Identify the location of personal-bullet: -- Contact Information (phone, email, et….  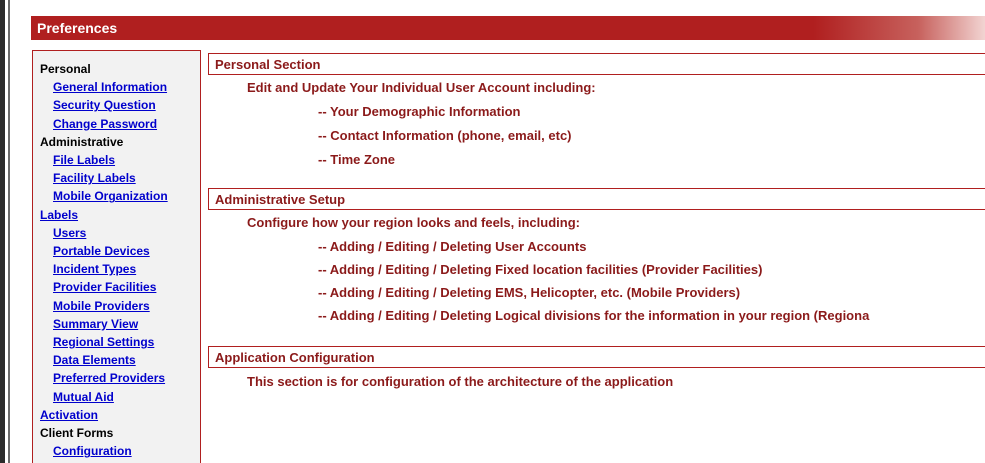
(445, 135).